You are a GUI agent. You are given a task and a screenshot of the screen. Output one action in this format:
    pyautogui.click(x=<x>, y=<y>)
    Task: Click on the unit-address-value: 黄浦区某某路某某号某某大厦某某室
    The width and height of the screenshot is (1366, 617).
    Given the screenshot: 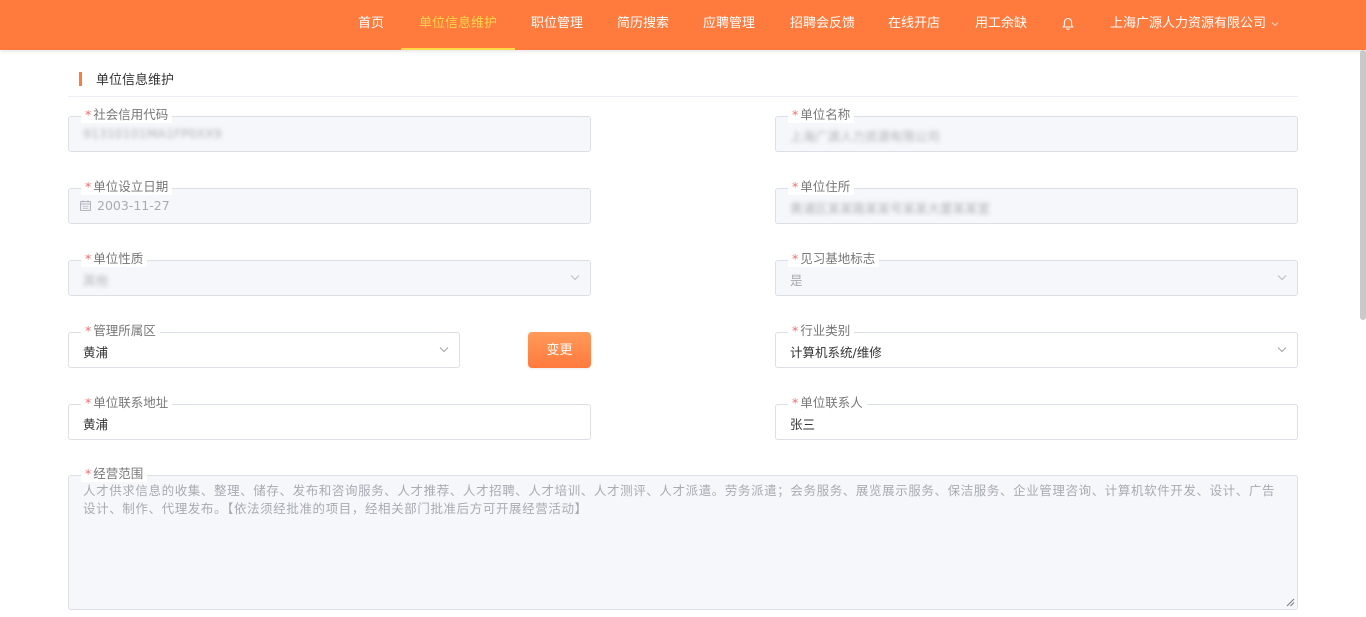 What is the action you would take?
    pyautogui.click(x=890, y=208)
    